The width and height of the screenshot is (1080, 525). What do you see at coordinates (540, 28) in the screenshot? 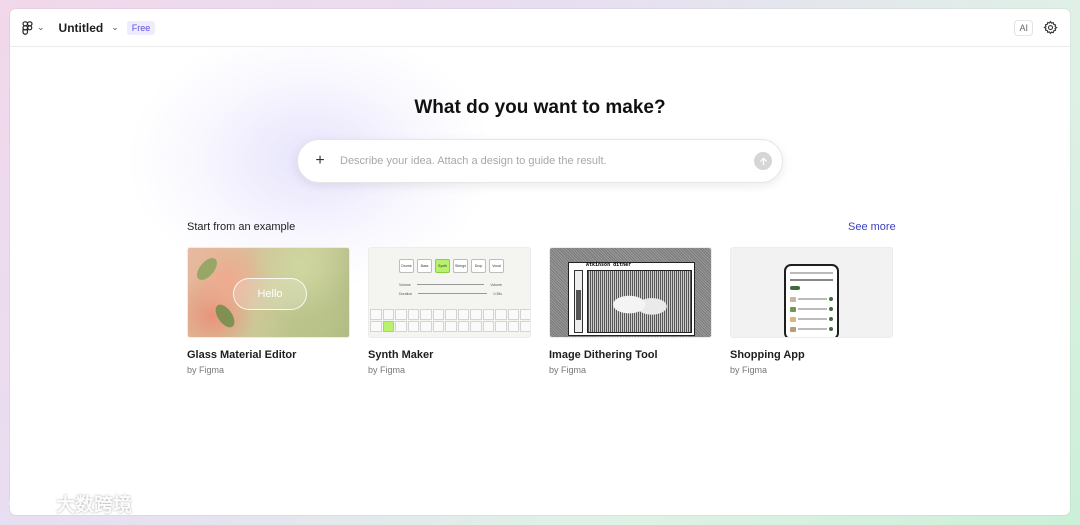
I see `top-bar: ⌄ Untitled ⌄ Free AI` at bounding box center [540, 28].